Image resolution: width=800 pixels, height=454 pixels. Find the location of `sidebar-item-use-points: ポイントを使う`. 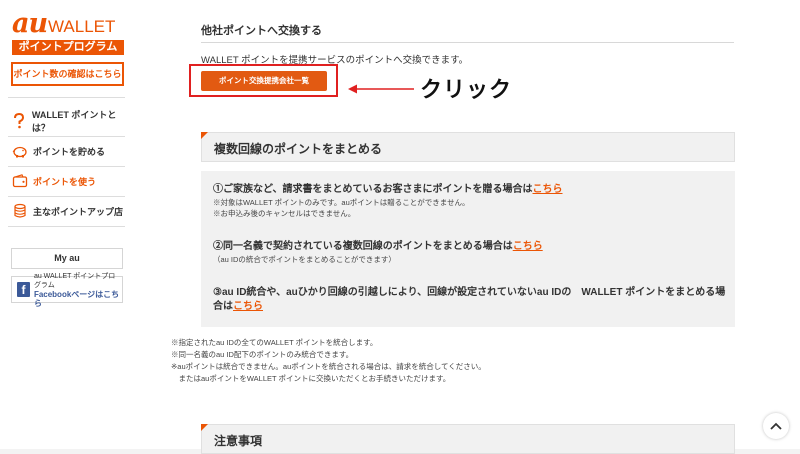

sidebar-item-use-points: ポイントを使う is located at coordinates (69, 181).